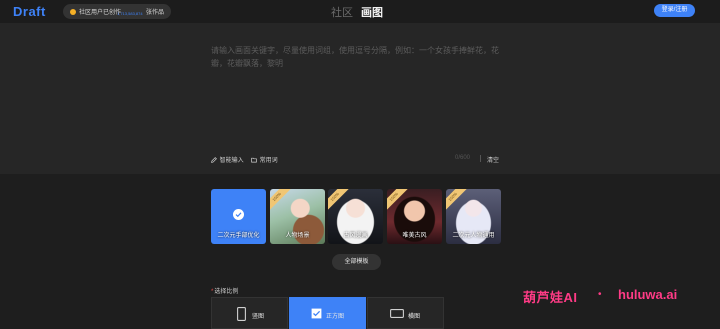 Image resolution: width=720 pixels, height=329 pixels. What do you see at coordinates (268, 161) in the screenshot?
I see `common-words-label: 常用词` at bounding box center [268, 161].